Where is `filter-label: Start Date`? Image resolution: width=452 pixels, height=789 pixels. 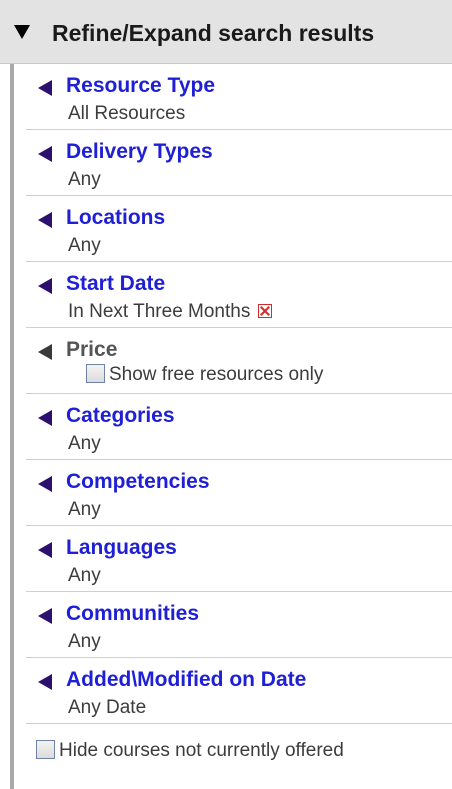
filter-label: Start Date is located at coordinates (115, 284).